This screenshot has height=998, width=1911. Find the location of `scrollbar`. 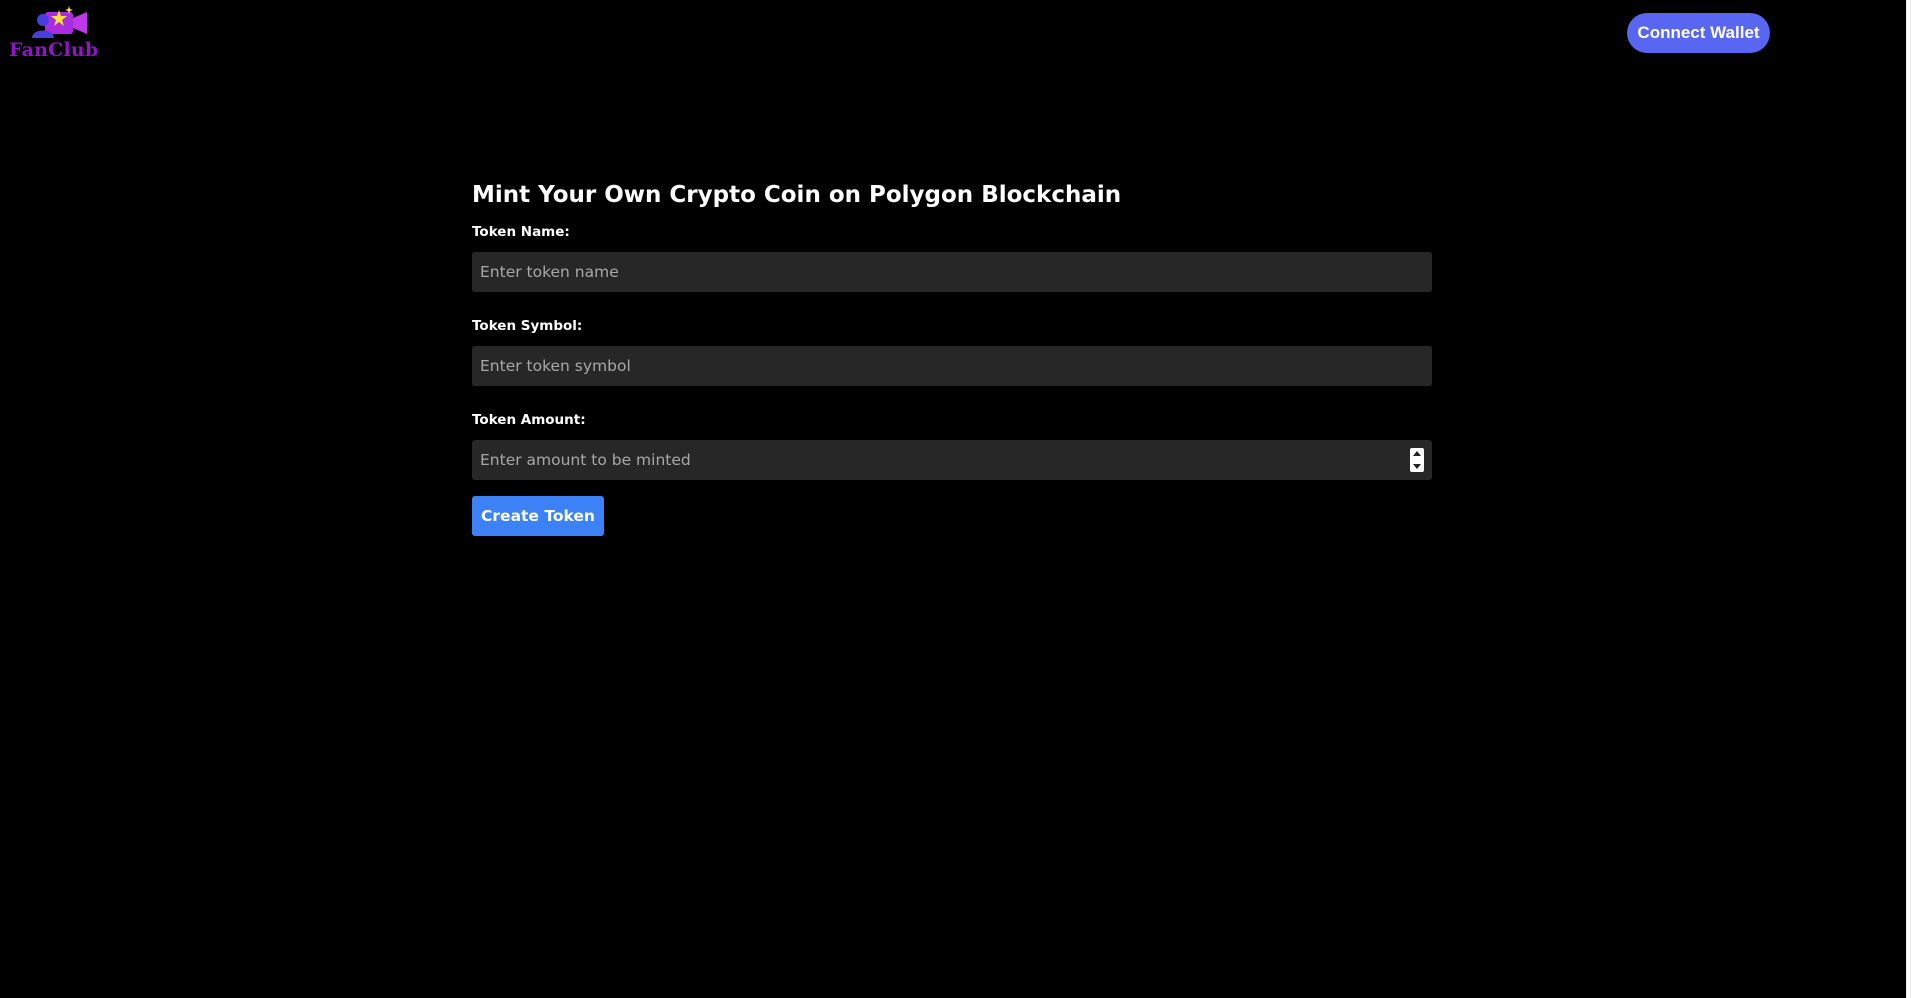

scrollbar is located at coordinates (1908, 499).